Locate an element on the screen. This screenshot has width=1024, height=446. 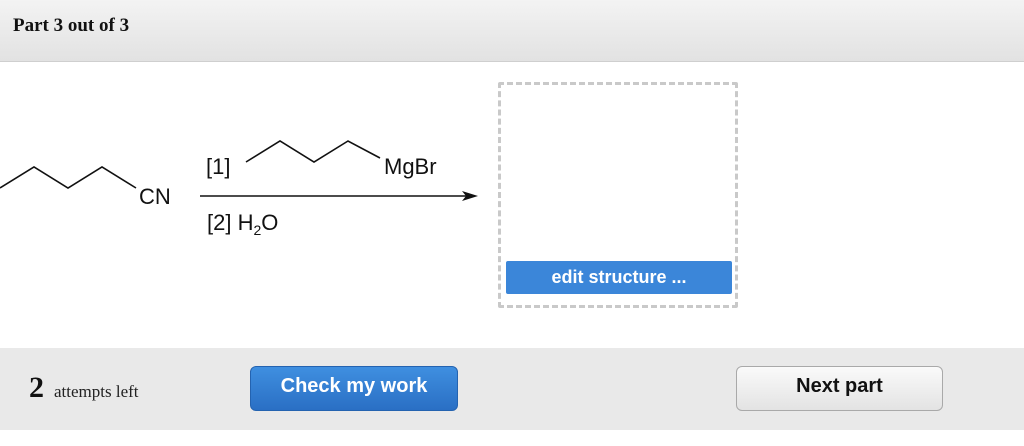
attempts-label: attempts left is located at coordinates (96, 391).